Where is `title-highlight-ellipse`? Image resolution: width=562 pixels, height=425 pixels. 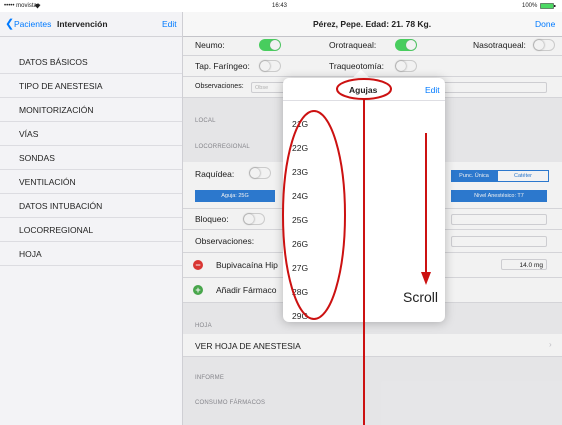 title-highlight-ellipse is located at coordinates (364, 89).